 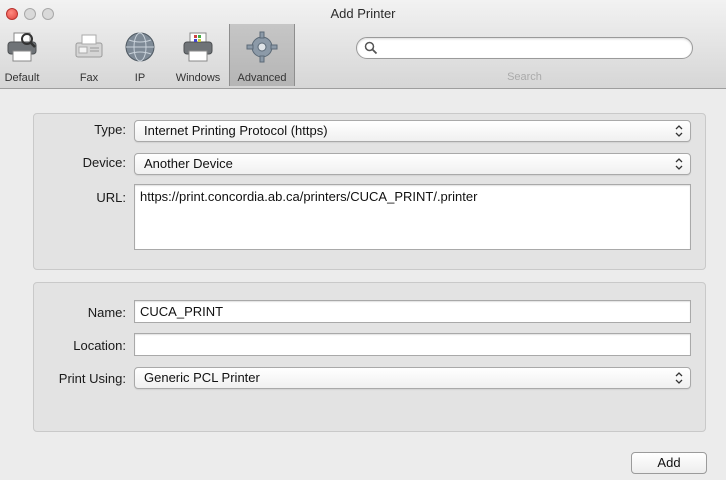 What do you see at coordinates (140, 78) in the screenshot?
I see `toolbar-ip-label: IP` at bounding box center [140, 78].